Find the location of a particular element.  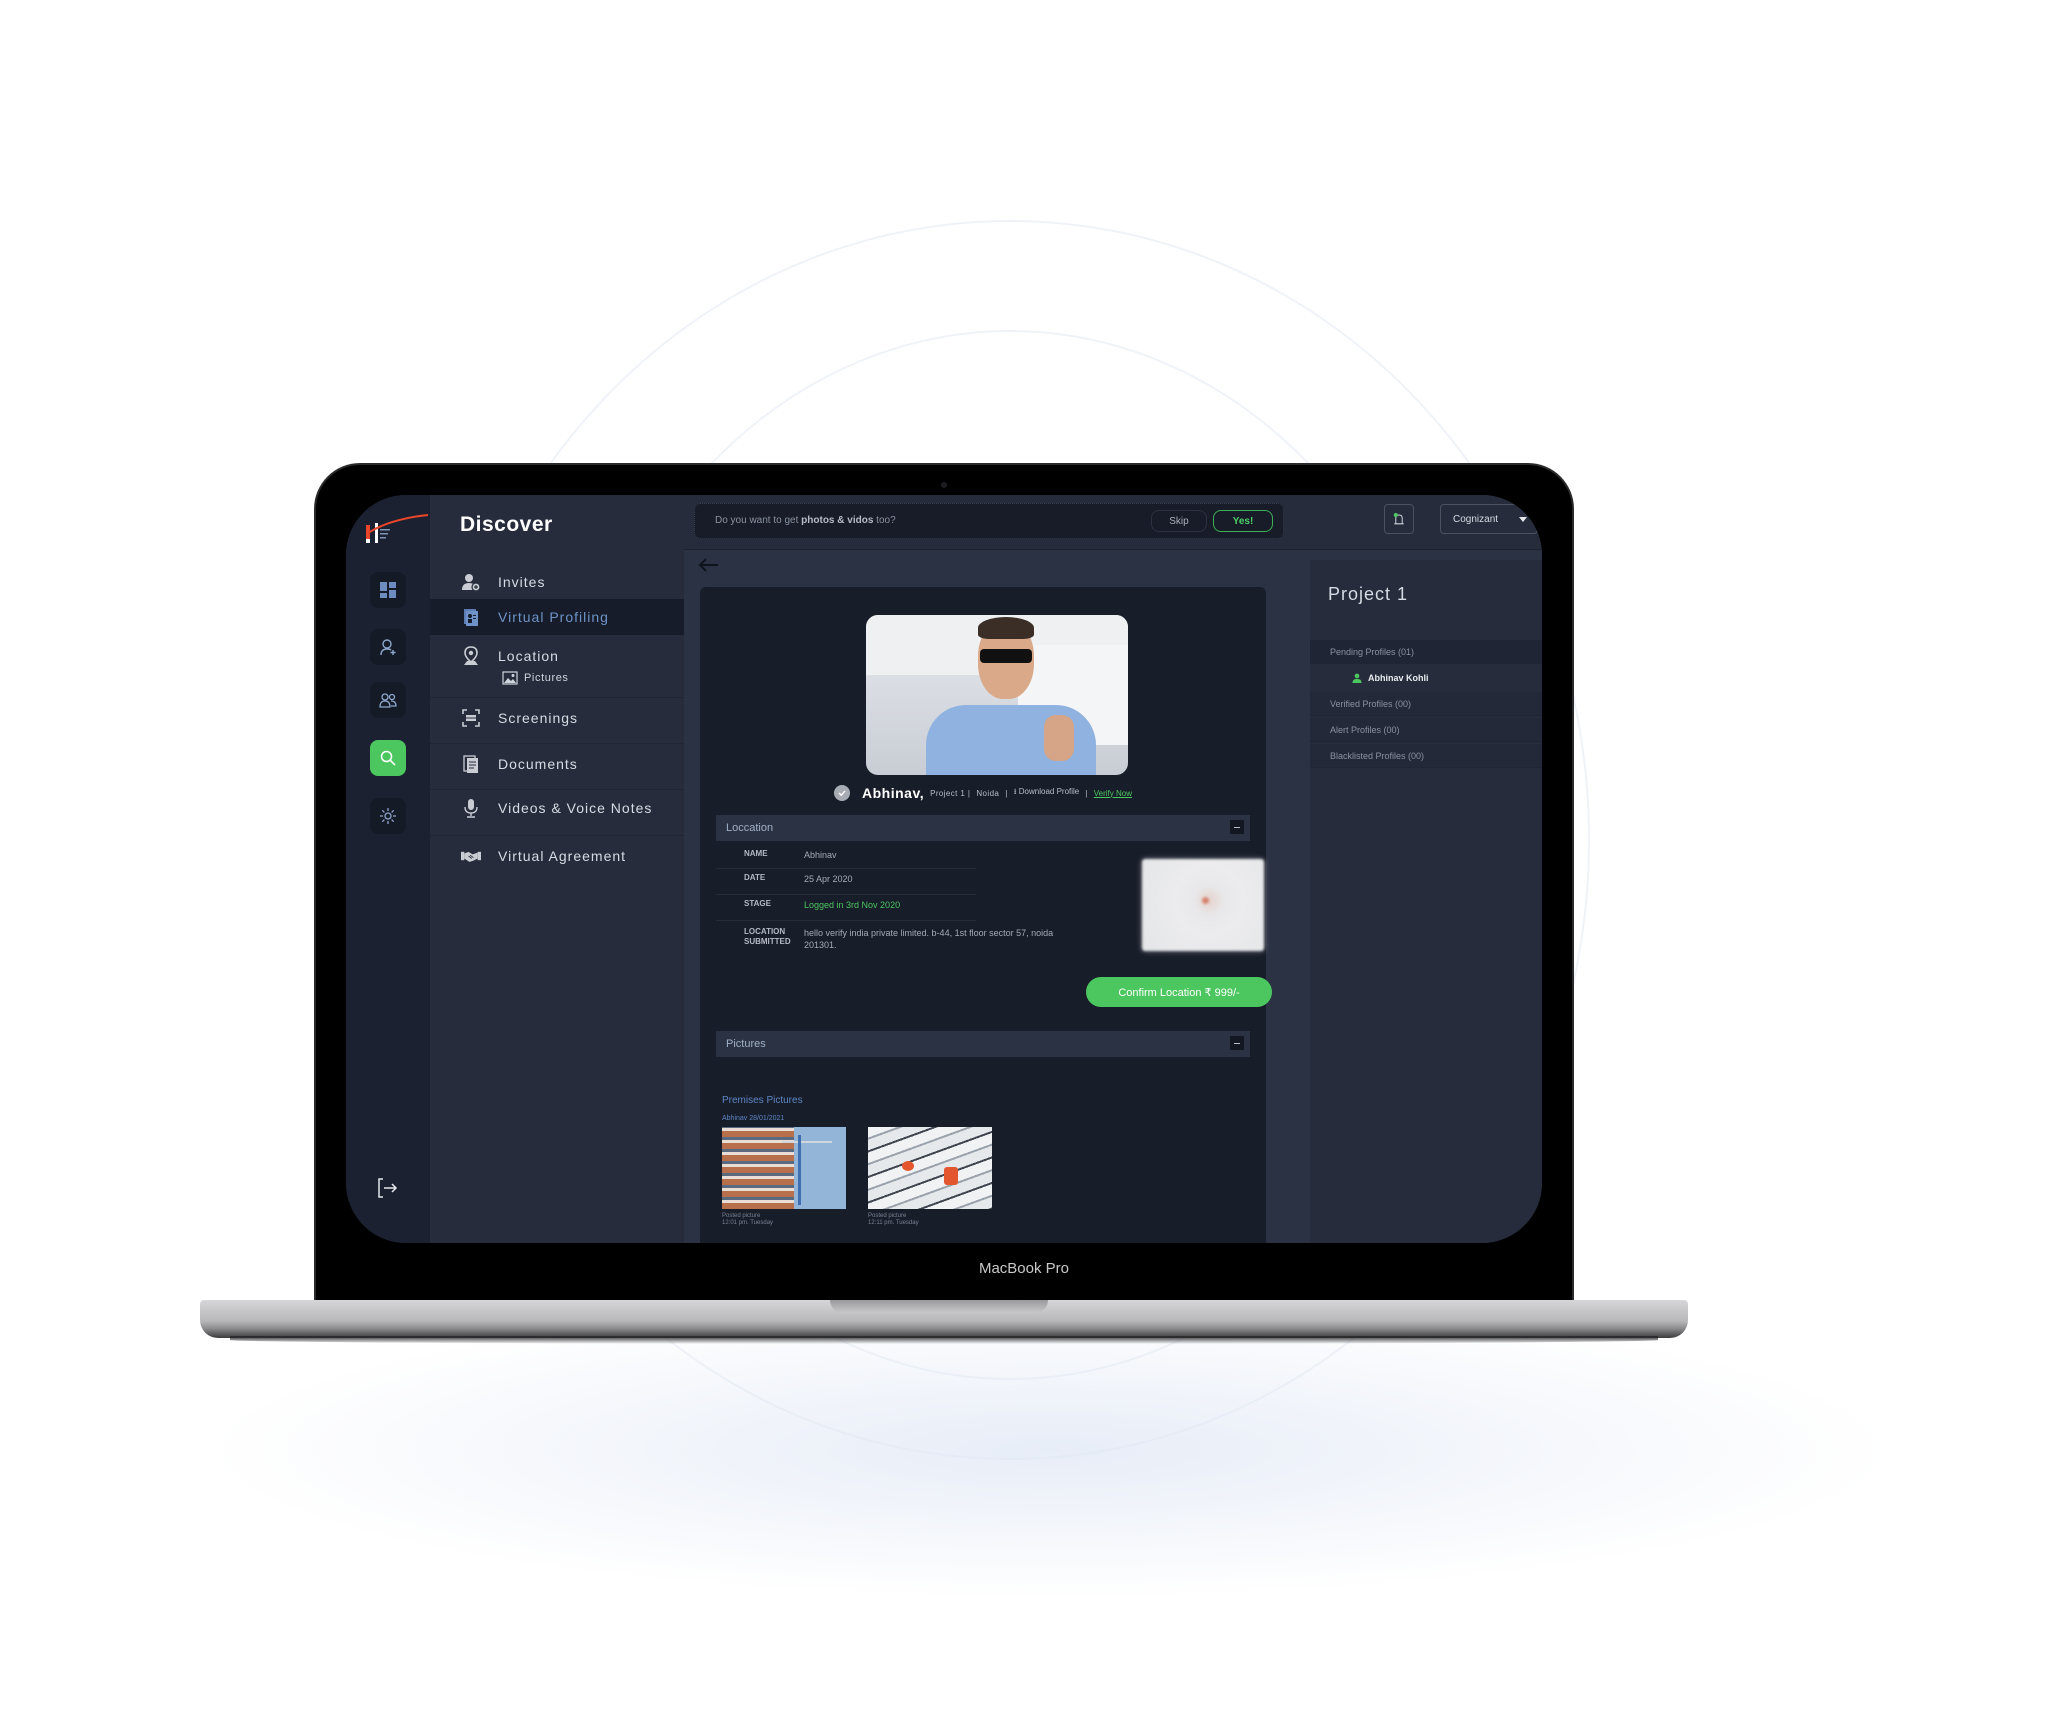

microphone-icon is located at coordinates (471, 808).